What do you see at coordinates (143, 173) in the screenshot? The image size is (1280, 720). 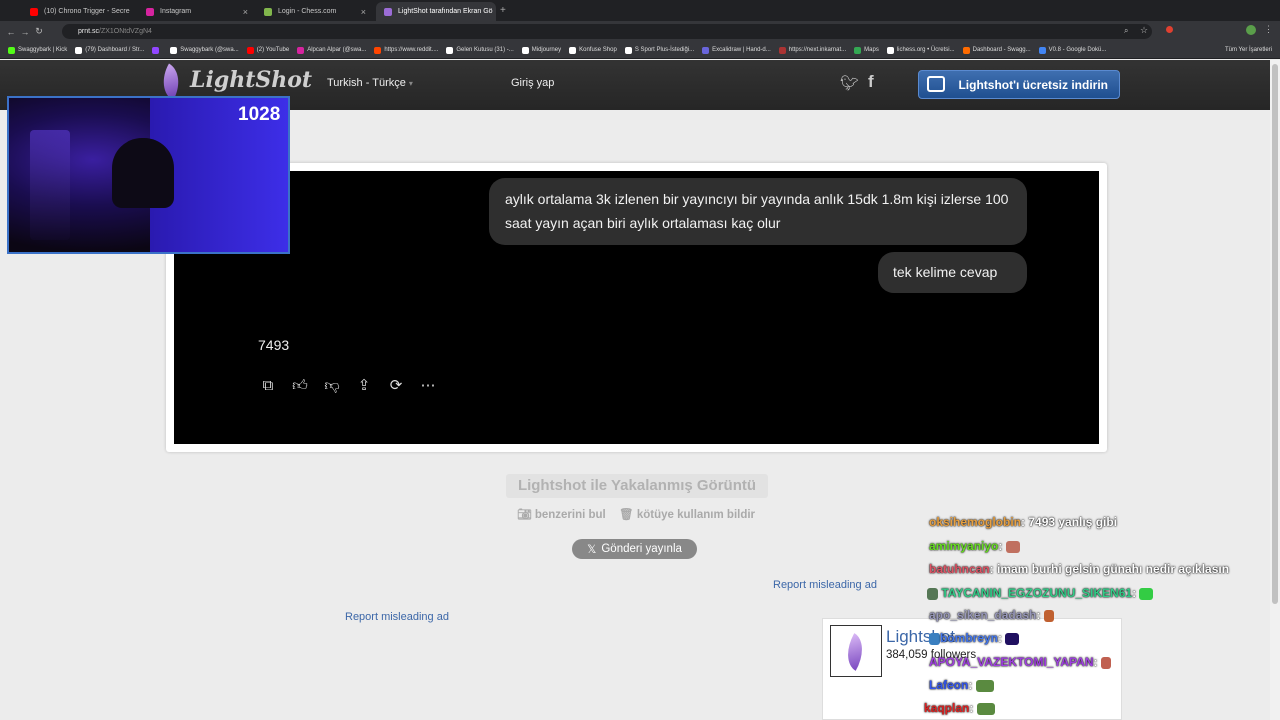 I see `streamer-silhouette` at bounding box center [143, 173].